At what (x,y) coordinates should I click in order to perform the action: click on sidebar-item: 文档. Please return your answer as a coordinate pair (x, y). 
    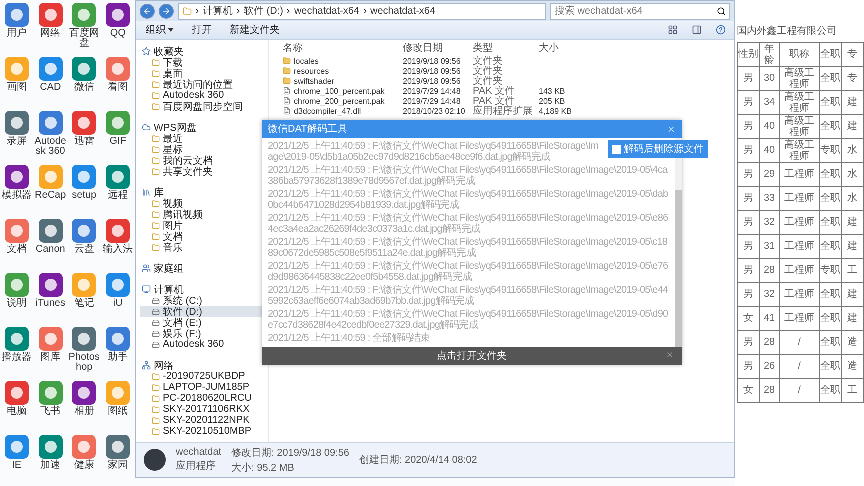
    Looking at the image, I should click on (204, 236).